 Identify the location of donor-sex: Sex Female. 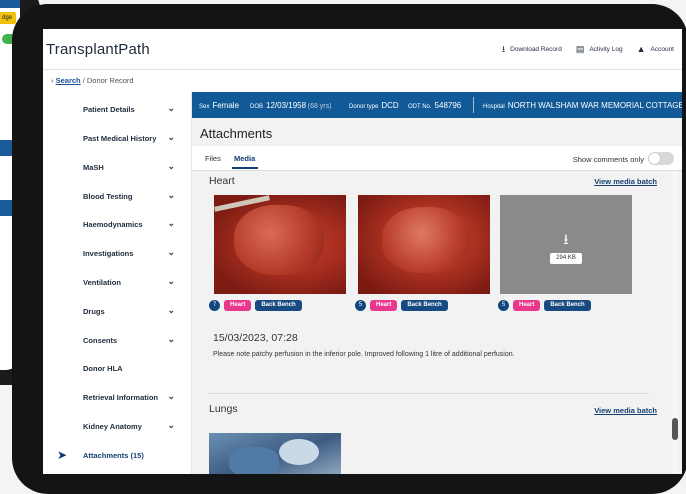
(219, 105).